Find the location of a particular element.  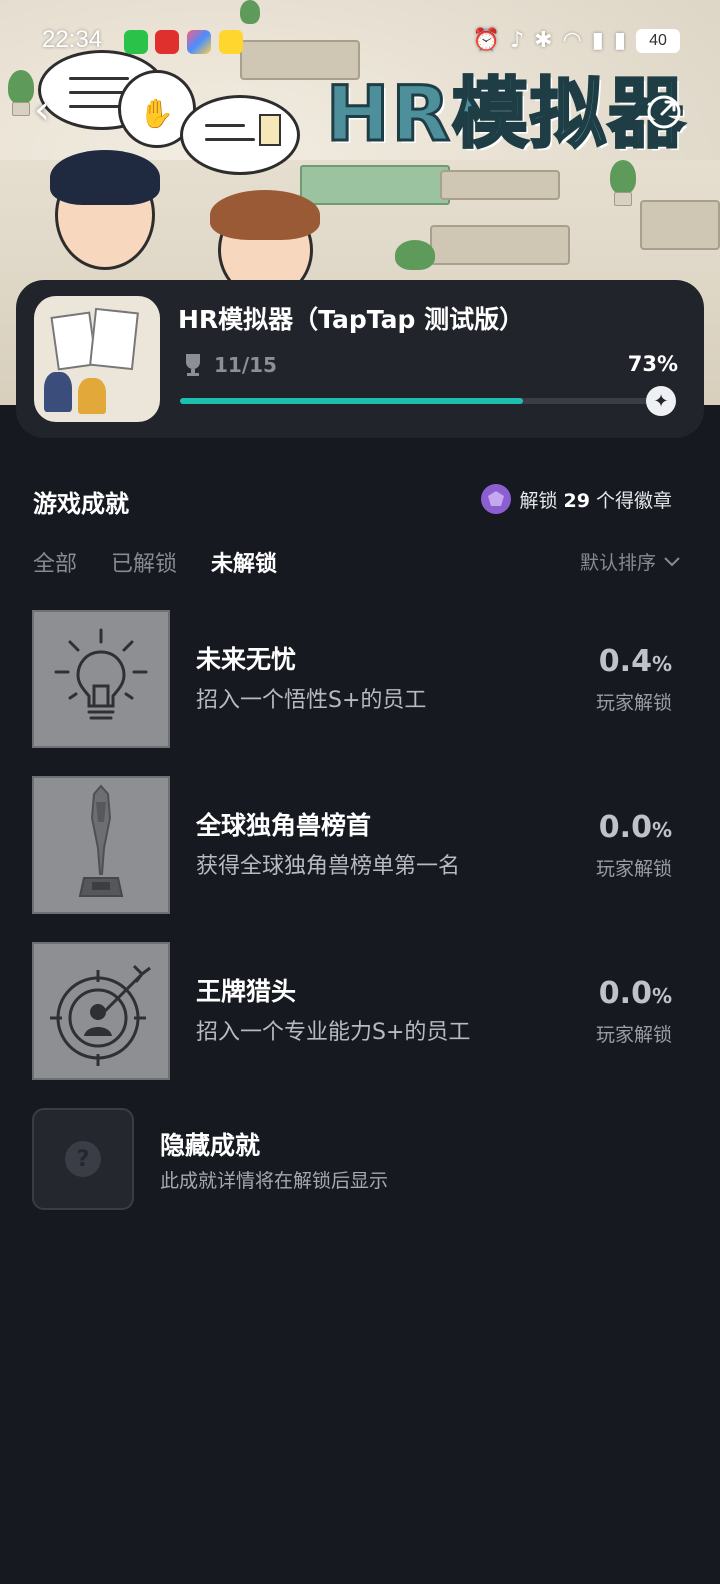

photos-icon is located at coordinates (199, 42).